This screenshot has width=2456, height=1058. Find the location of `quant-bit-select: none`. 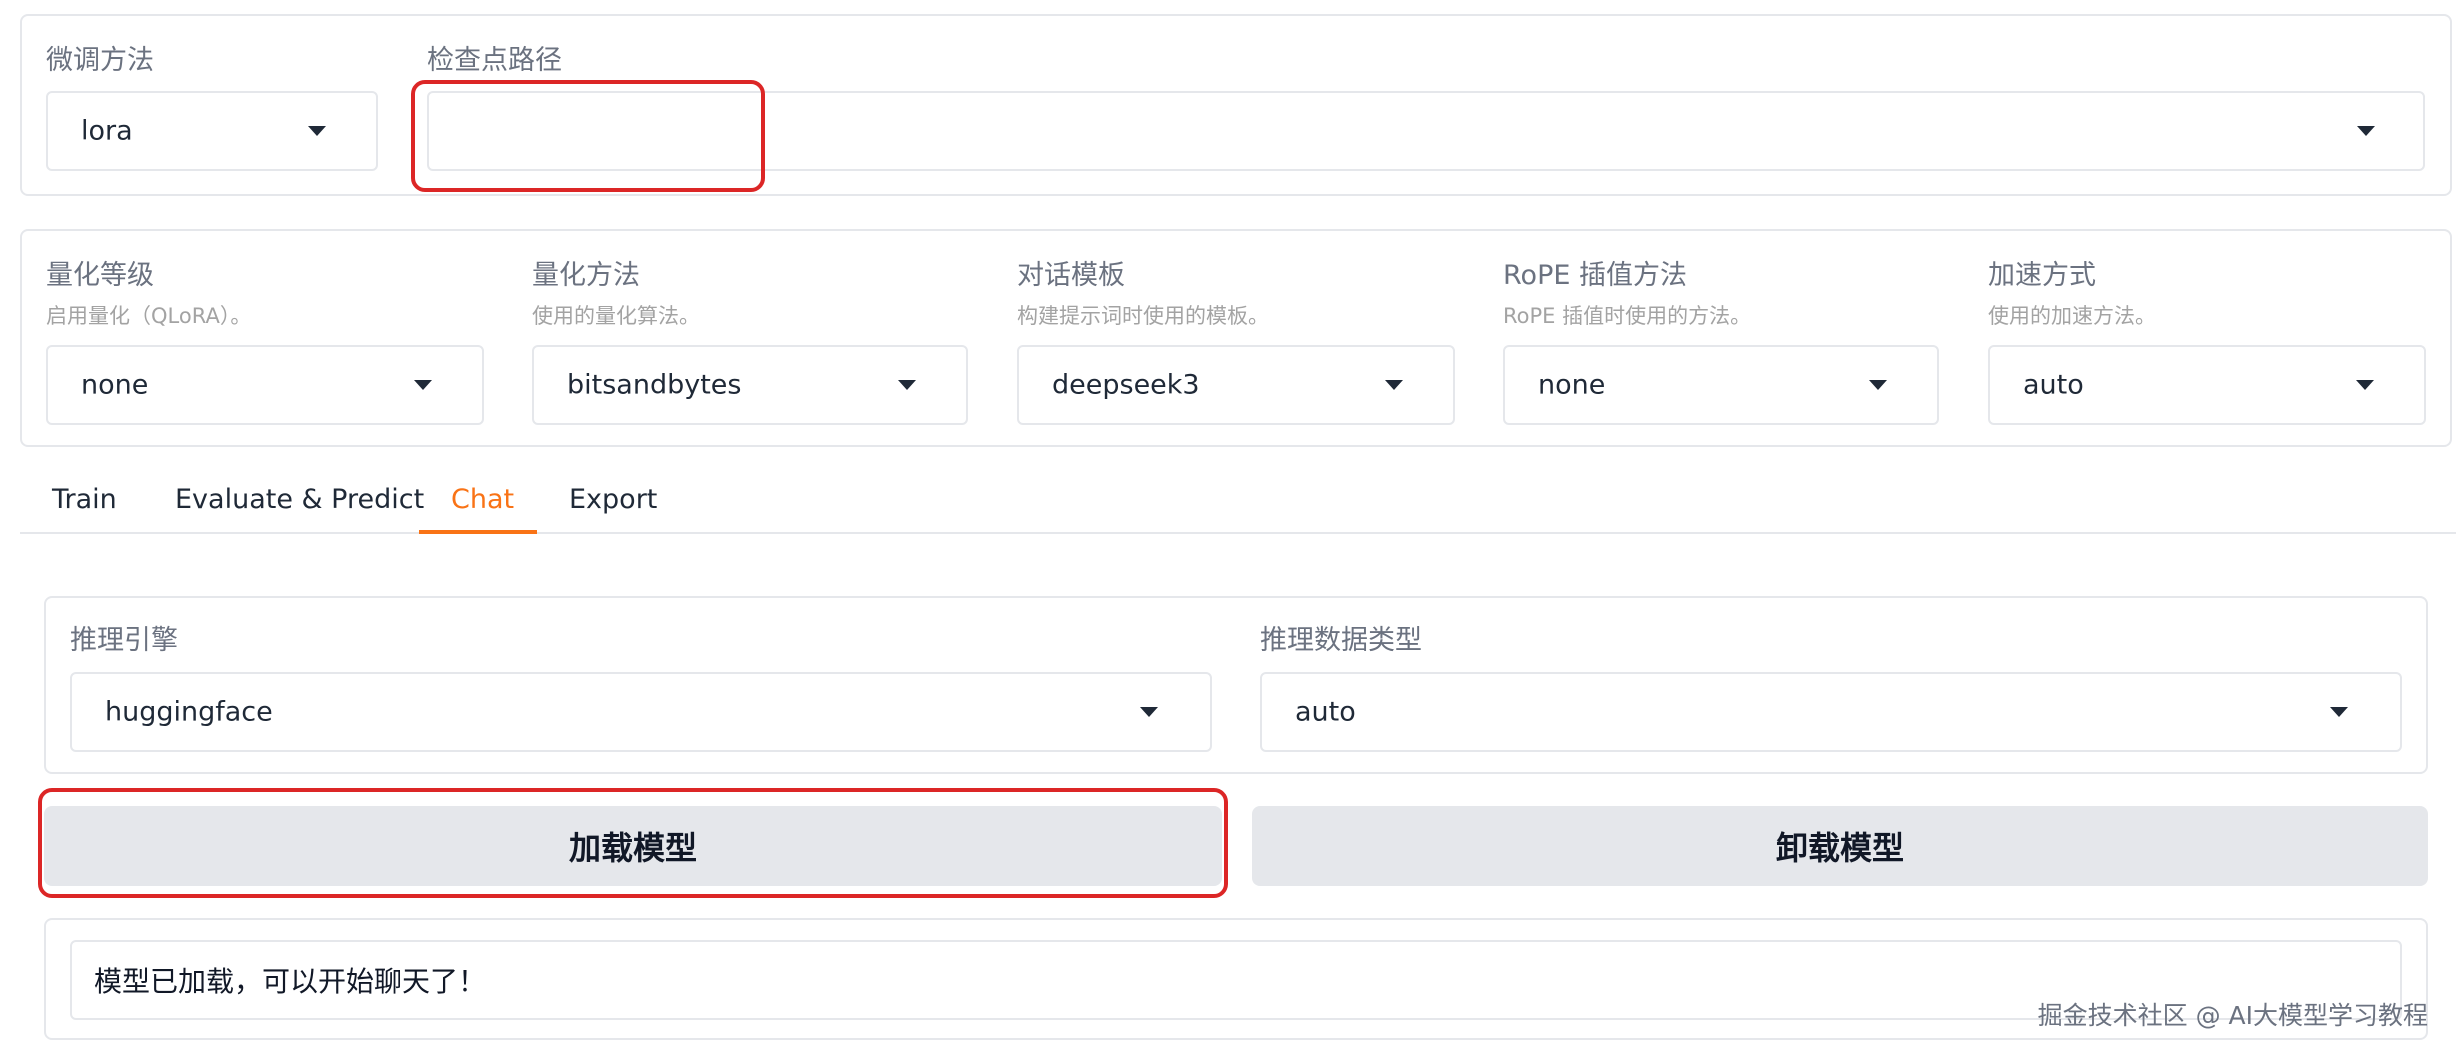

quant-bit-select: none is located at coordinates (265, 385).